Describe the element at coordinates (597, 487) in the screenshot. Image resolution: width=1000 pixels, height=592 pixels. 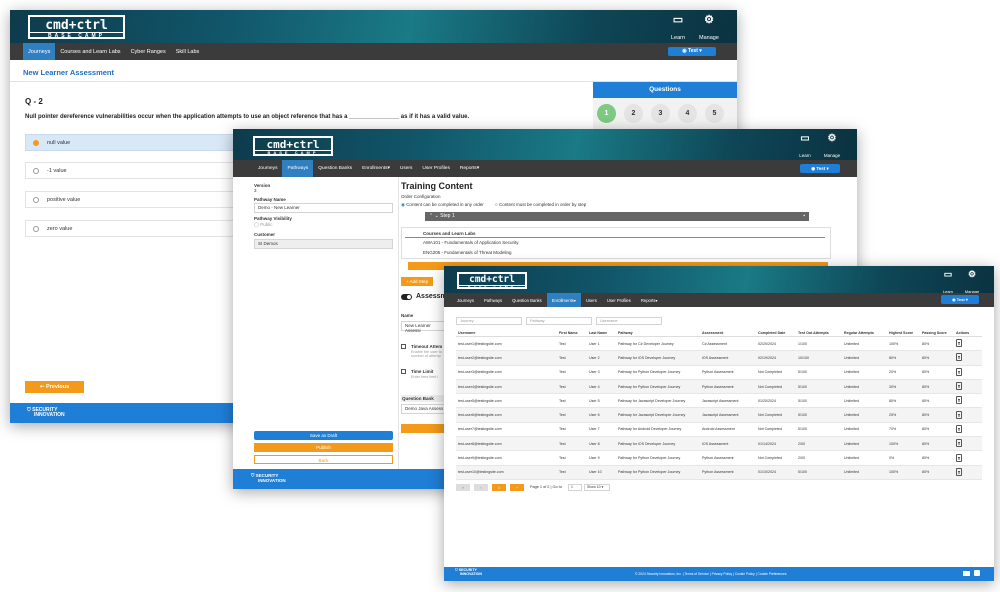
I see `page-size-select: Show 10 ▾` at that location.